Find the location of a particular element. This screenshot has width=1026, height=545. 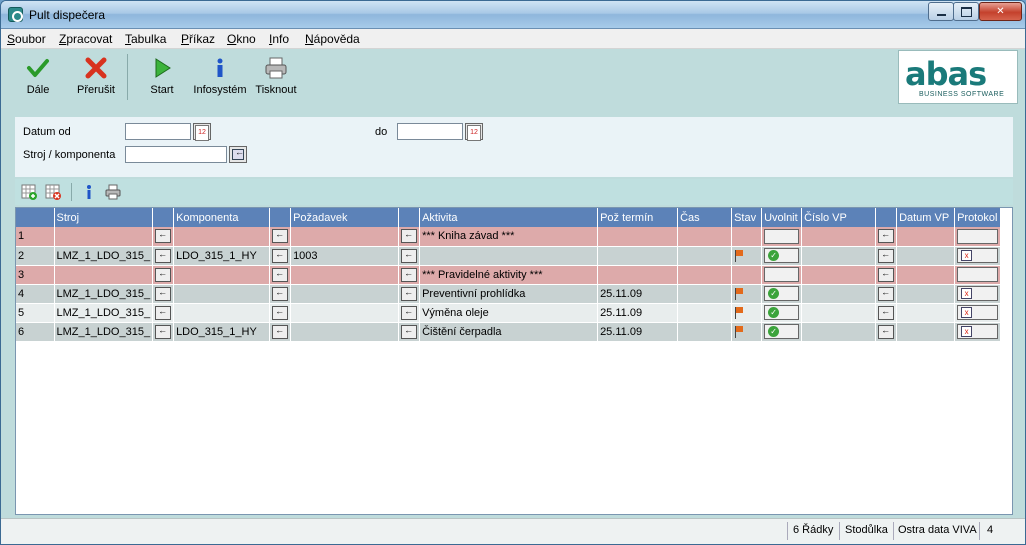

start-button: Start is located at coordinates (162, 78).